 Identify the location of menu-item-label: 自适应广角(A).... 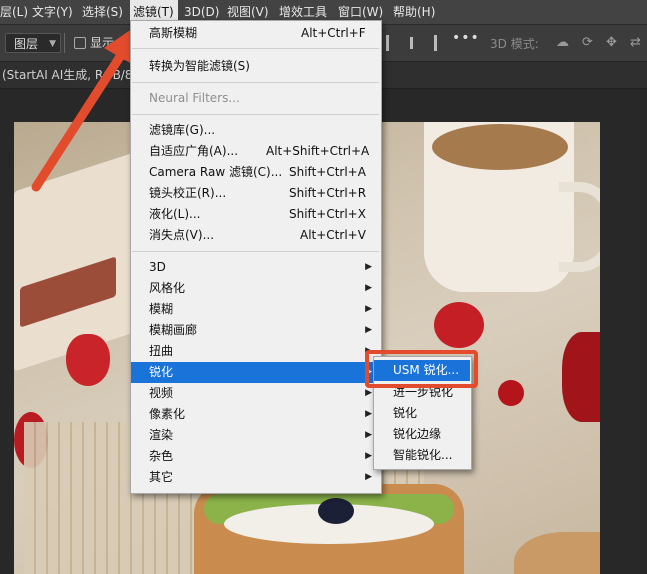
(194, 151).